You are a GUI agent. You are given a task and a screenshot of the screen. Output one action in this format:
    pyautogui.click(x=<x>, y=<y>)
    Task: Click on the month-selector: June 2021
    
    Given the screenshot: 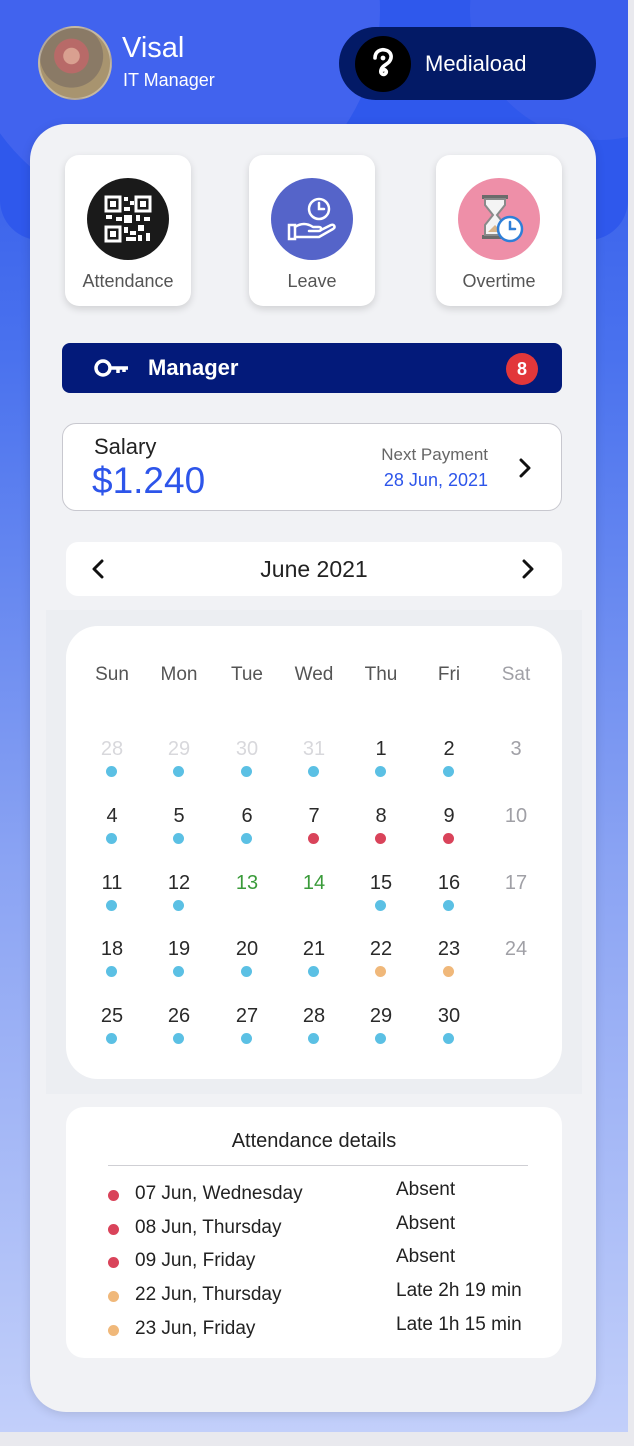 What is the action you would take?
    pyautogui.click(x=314, y=569)
    